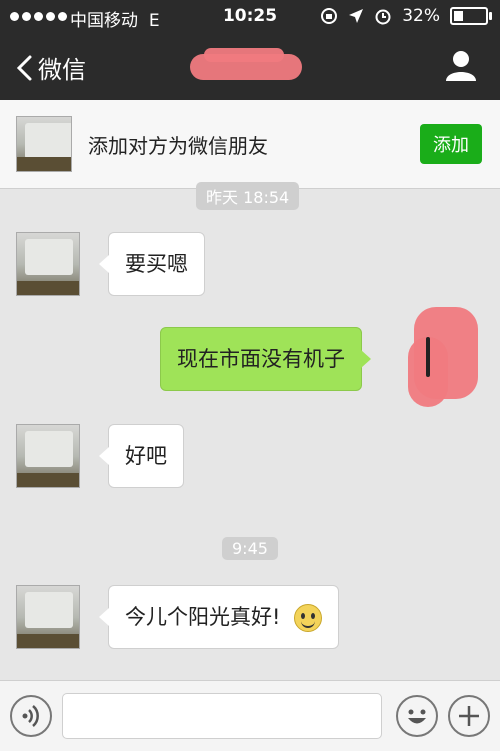  Describe the element at coordinates (203, 617) in the screenshot. I see `message-text: 今儿个阳光真好!` at that location.